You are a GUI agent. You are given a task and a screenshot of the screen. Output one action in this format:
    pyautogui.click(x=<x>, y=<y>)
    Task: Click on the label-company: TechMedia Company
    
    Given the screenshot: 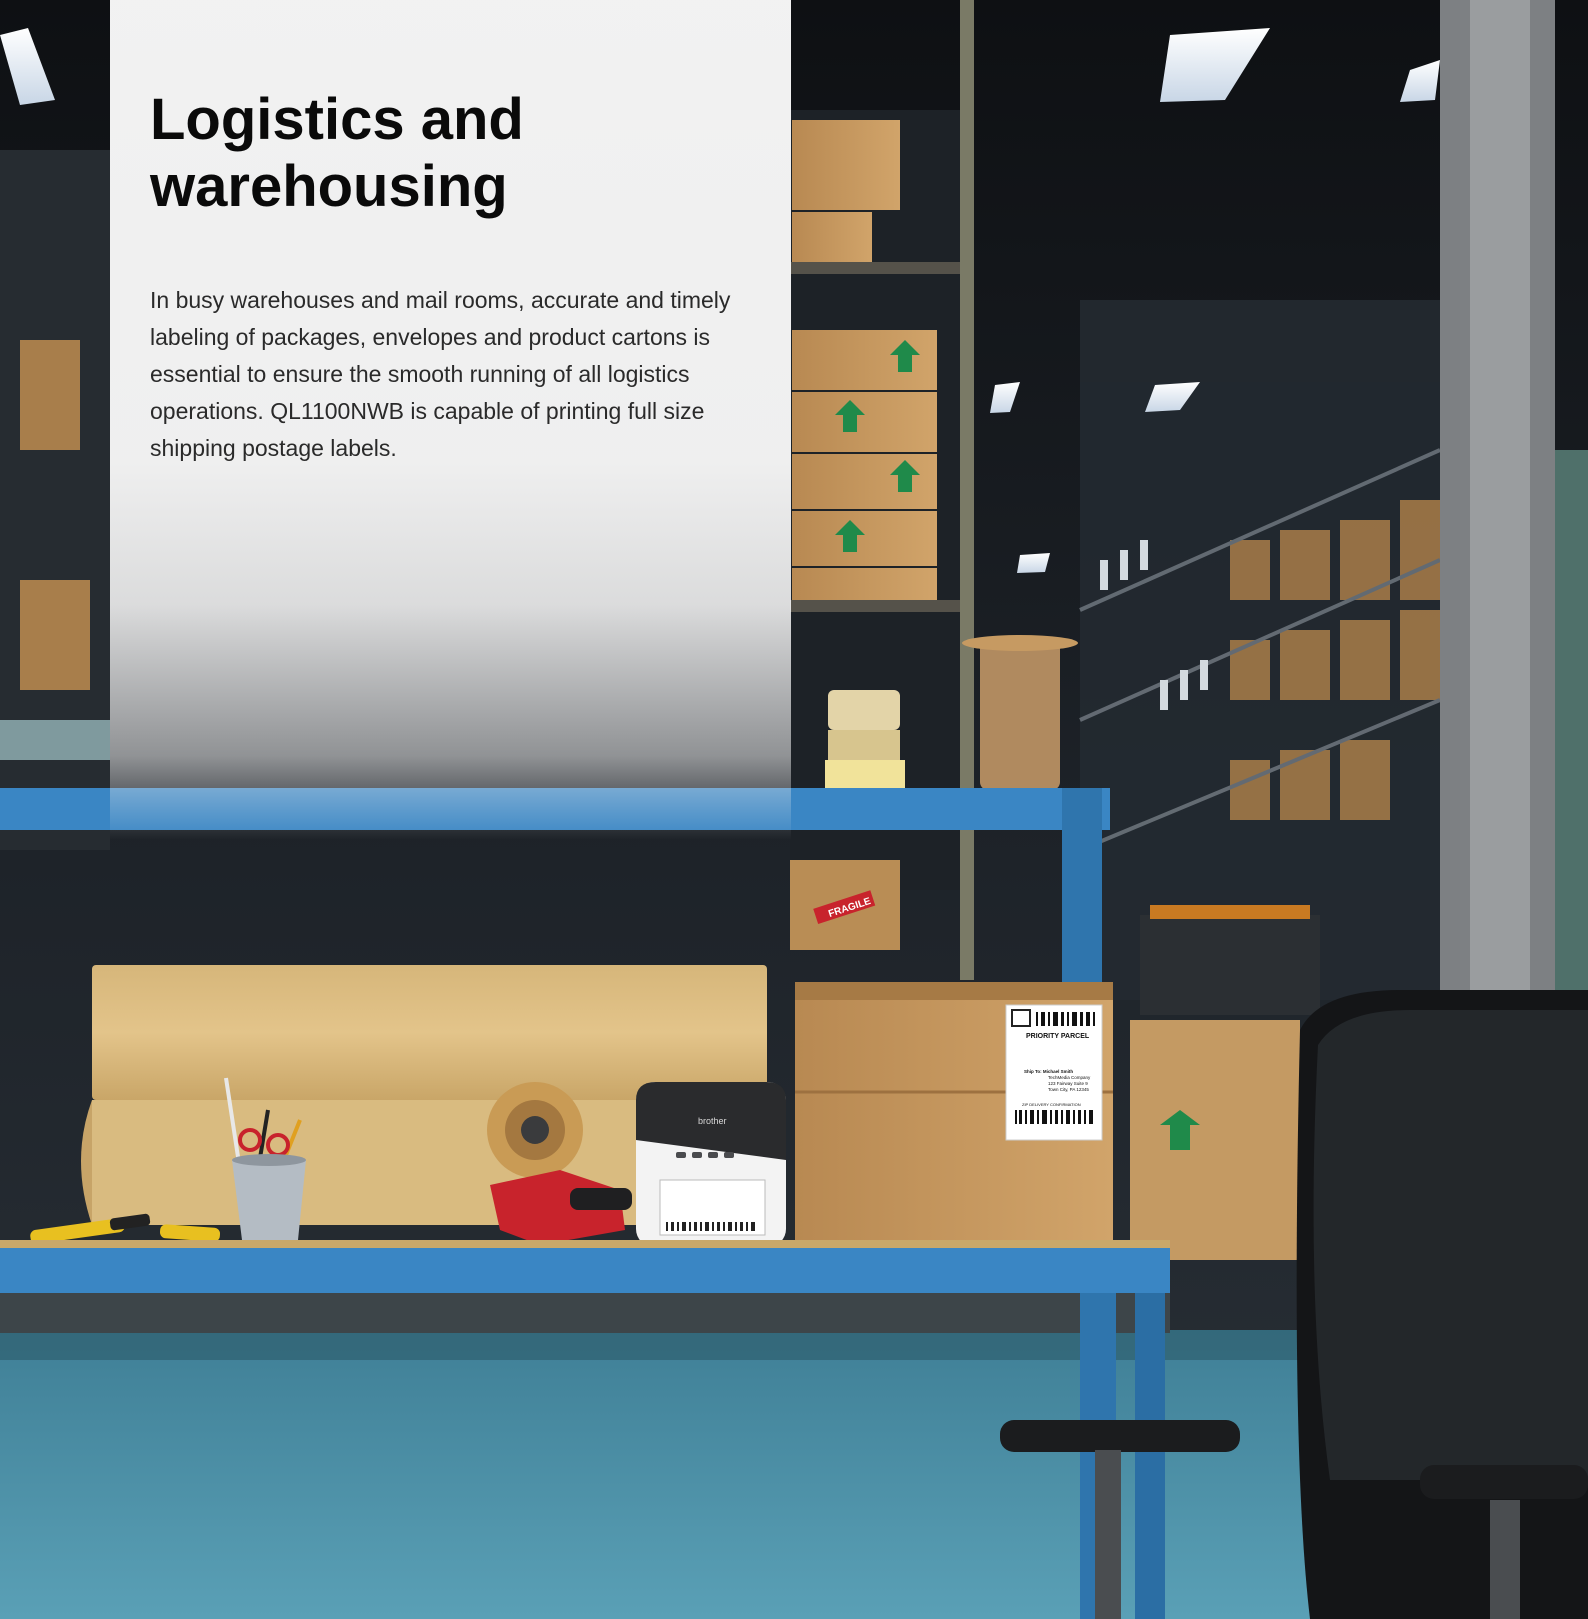 What is the action you would take?
    pyautogui.click(x=1069, y=1077)
    